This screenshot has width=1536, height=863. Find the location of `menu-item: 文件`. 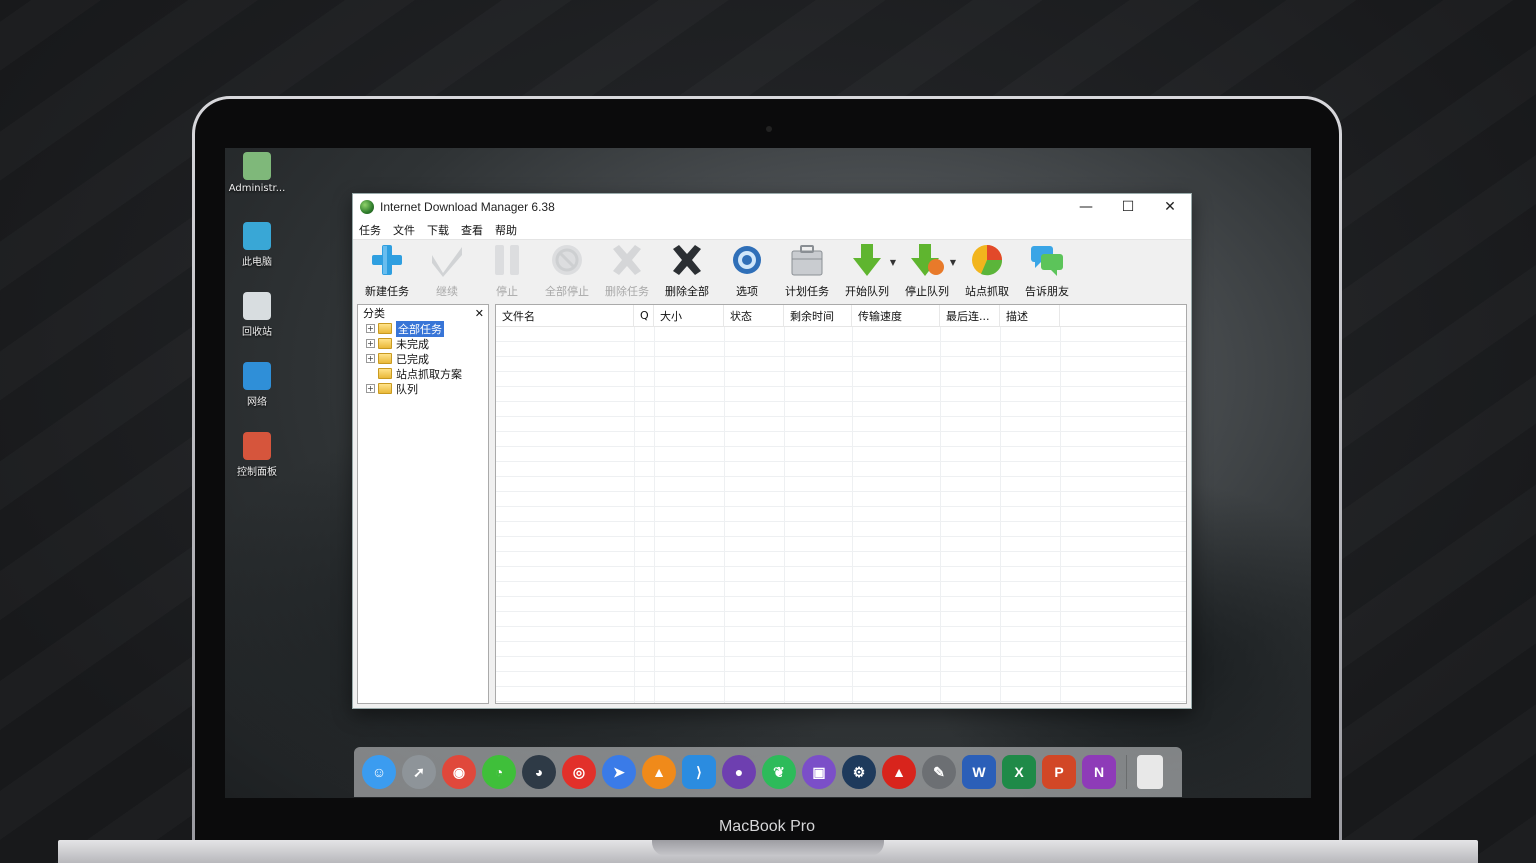

menu-item: 文件 is located at coordinates (404, 230).